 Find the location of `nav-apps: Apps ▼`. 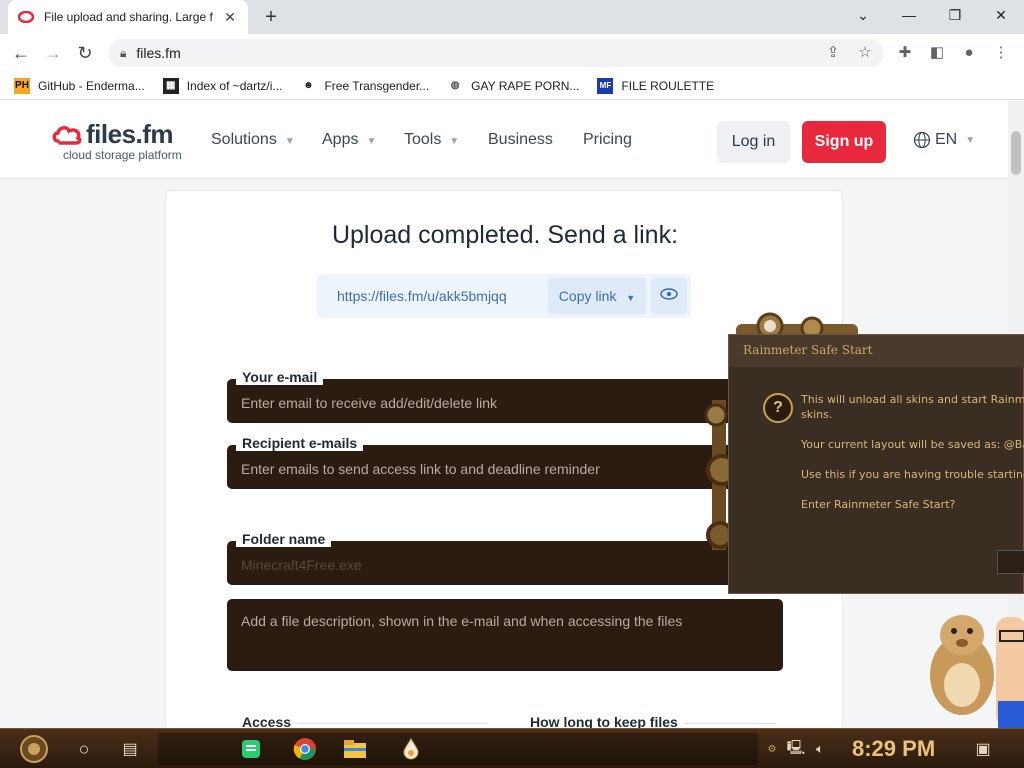

nav-apps: Apps ▼ is located at coordinates (349, 140).